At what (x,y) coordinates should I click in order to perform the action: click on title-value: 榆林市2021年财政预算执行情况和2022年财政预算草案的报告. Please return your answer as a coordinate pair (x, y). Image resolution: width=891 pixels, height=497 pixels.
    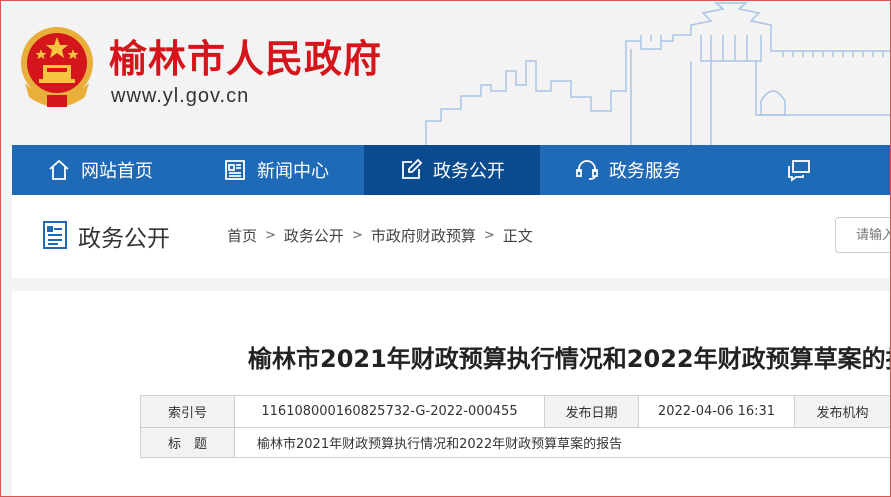
    Looking at the image, I should click on (562, 442).